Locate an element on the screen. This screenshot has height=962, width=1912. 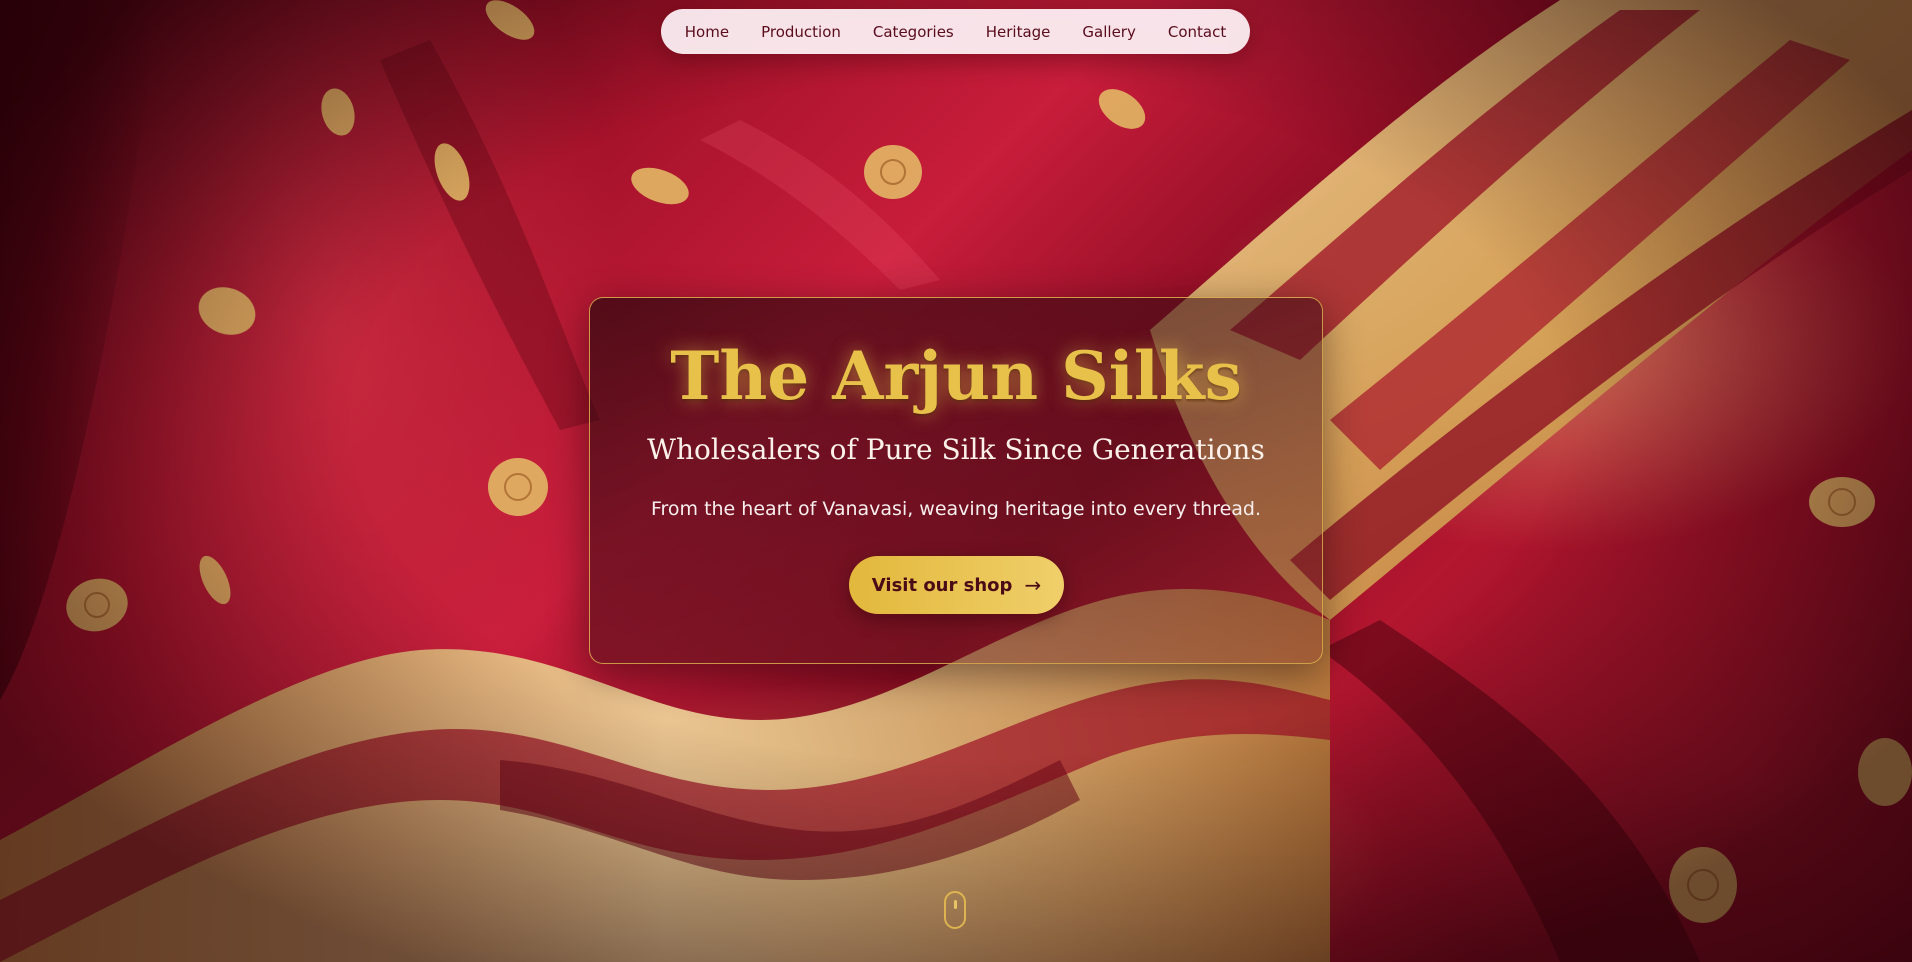
nav-item-home: Home is located at coordinates (707, 32).